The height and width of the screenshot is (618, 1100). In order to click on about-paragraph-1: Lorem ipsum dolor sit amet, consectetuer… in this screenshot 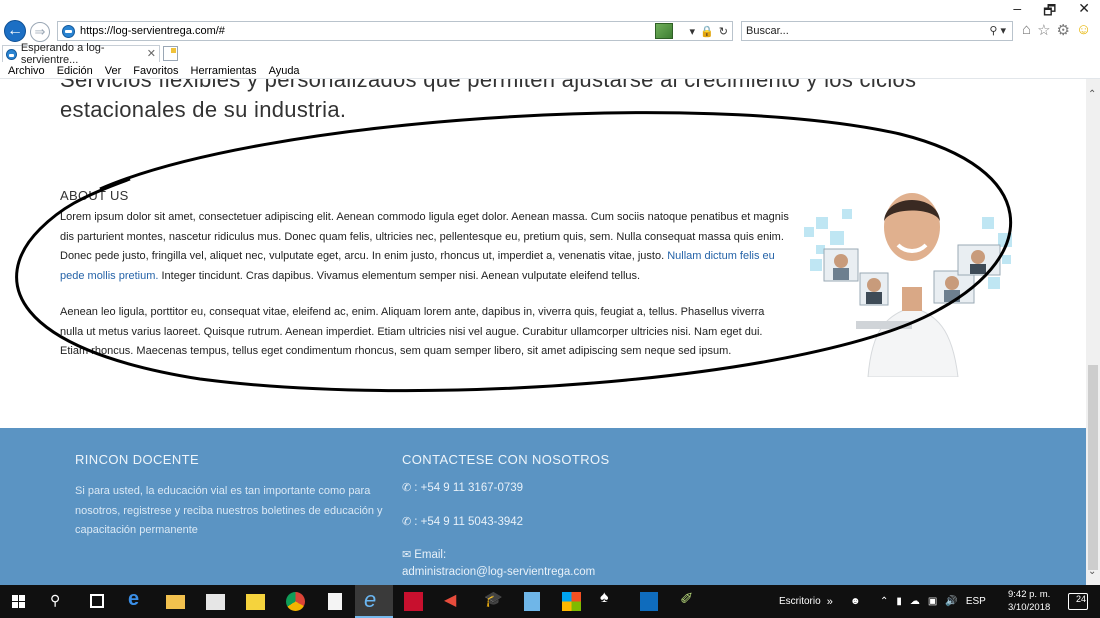, I will do `click(425, 247)`.